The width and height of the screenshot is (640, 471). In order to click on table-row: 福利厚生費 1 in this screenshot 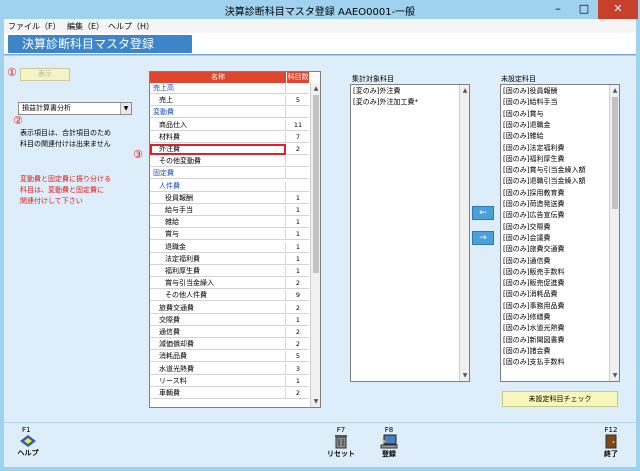, I will do `click(229, 271)`.